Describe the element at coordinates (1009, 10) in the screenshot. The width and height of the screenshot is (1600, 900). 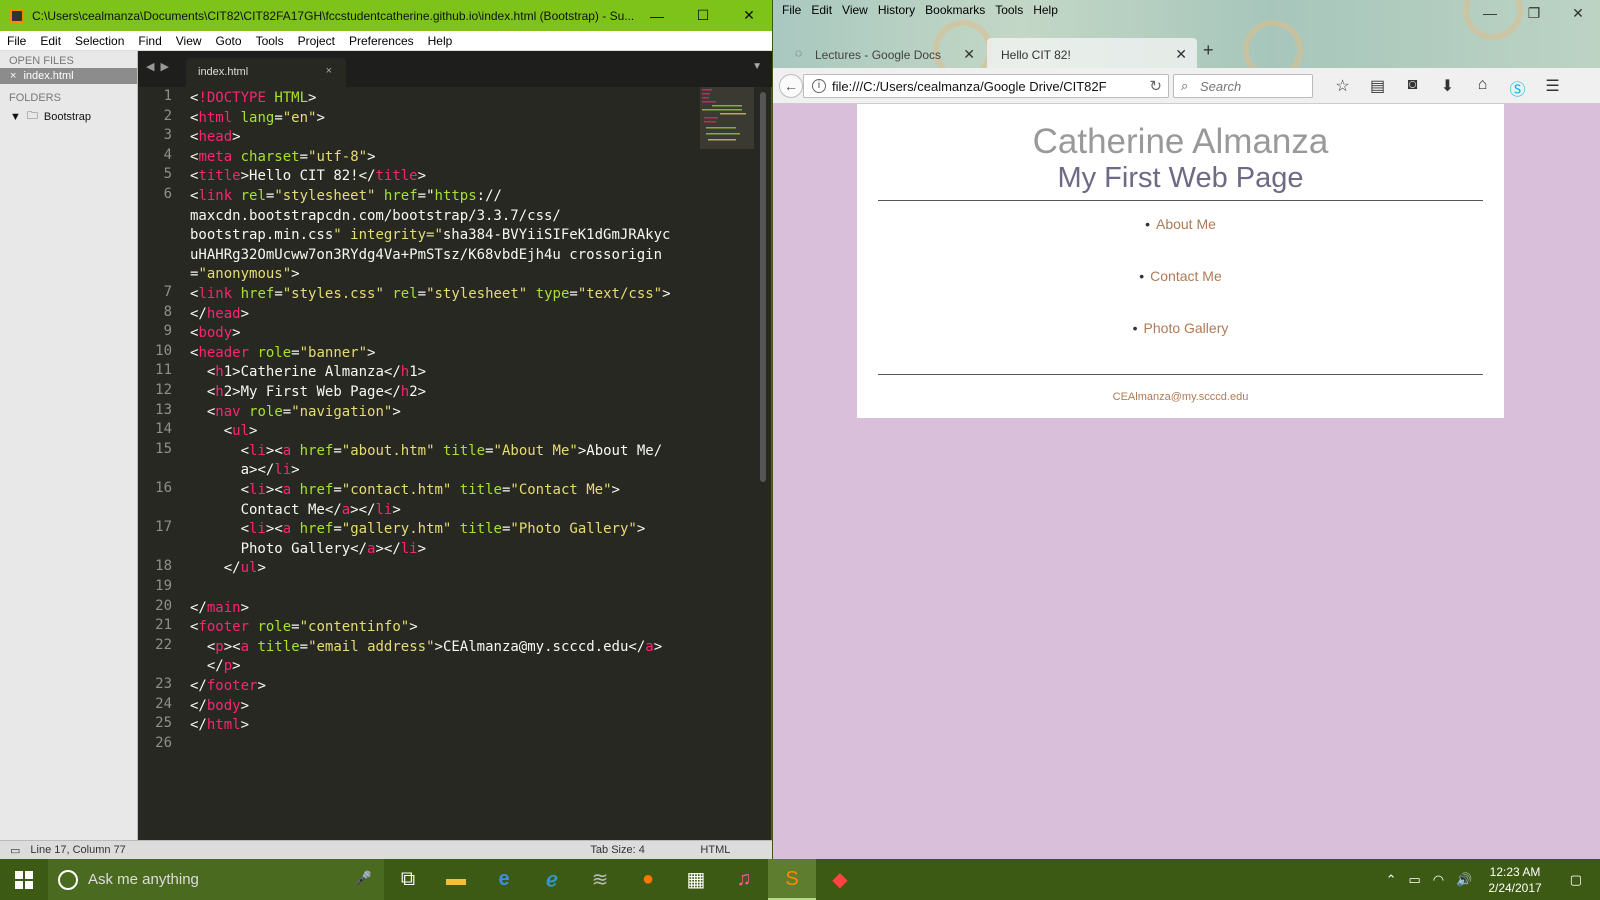
I see `ff-menu-tools: Tools` at that location.